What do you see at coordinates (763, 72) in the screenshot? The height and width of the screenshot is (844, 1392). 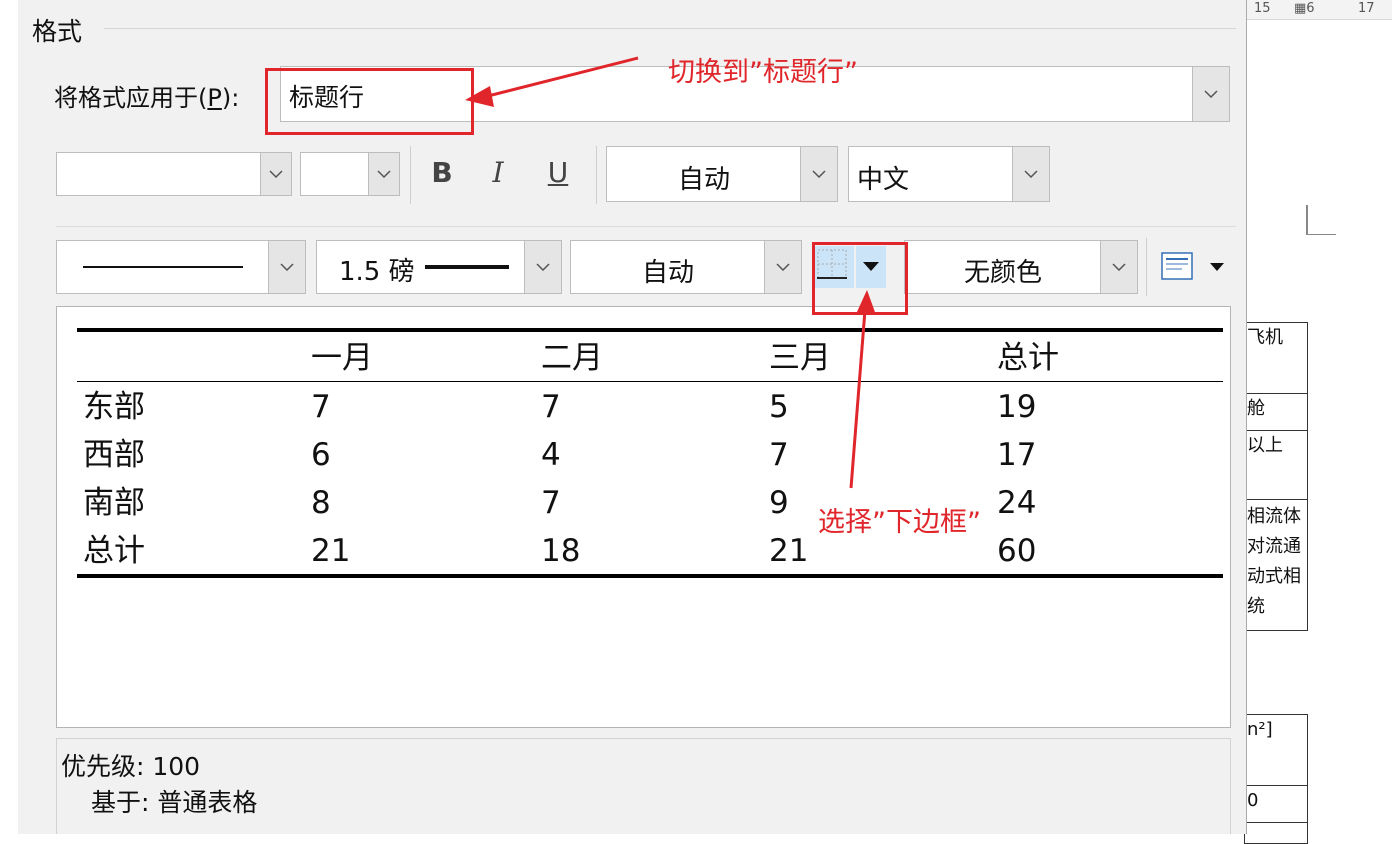 I see `annotation-note-apply: 切换到”标题行”` at bounding box center [763, 72].